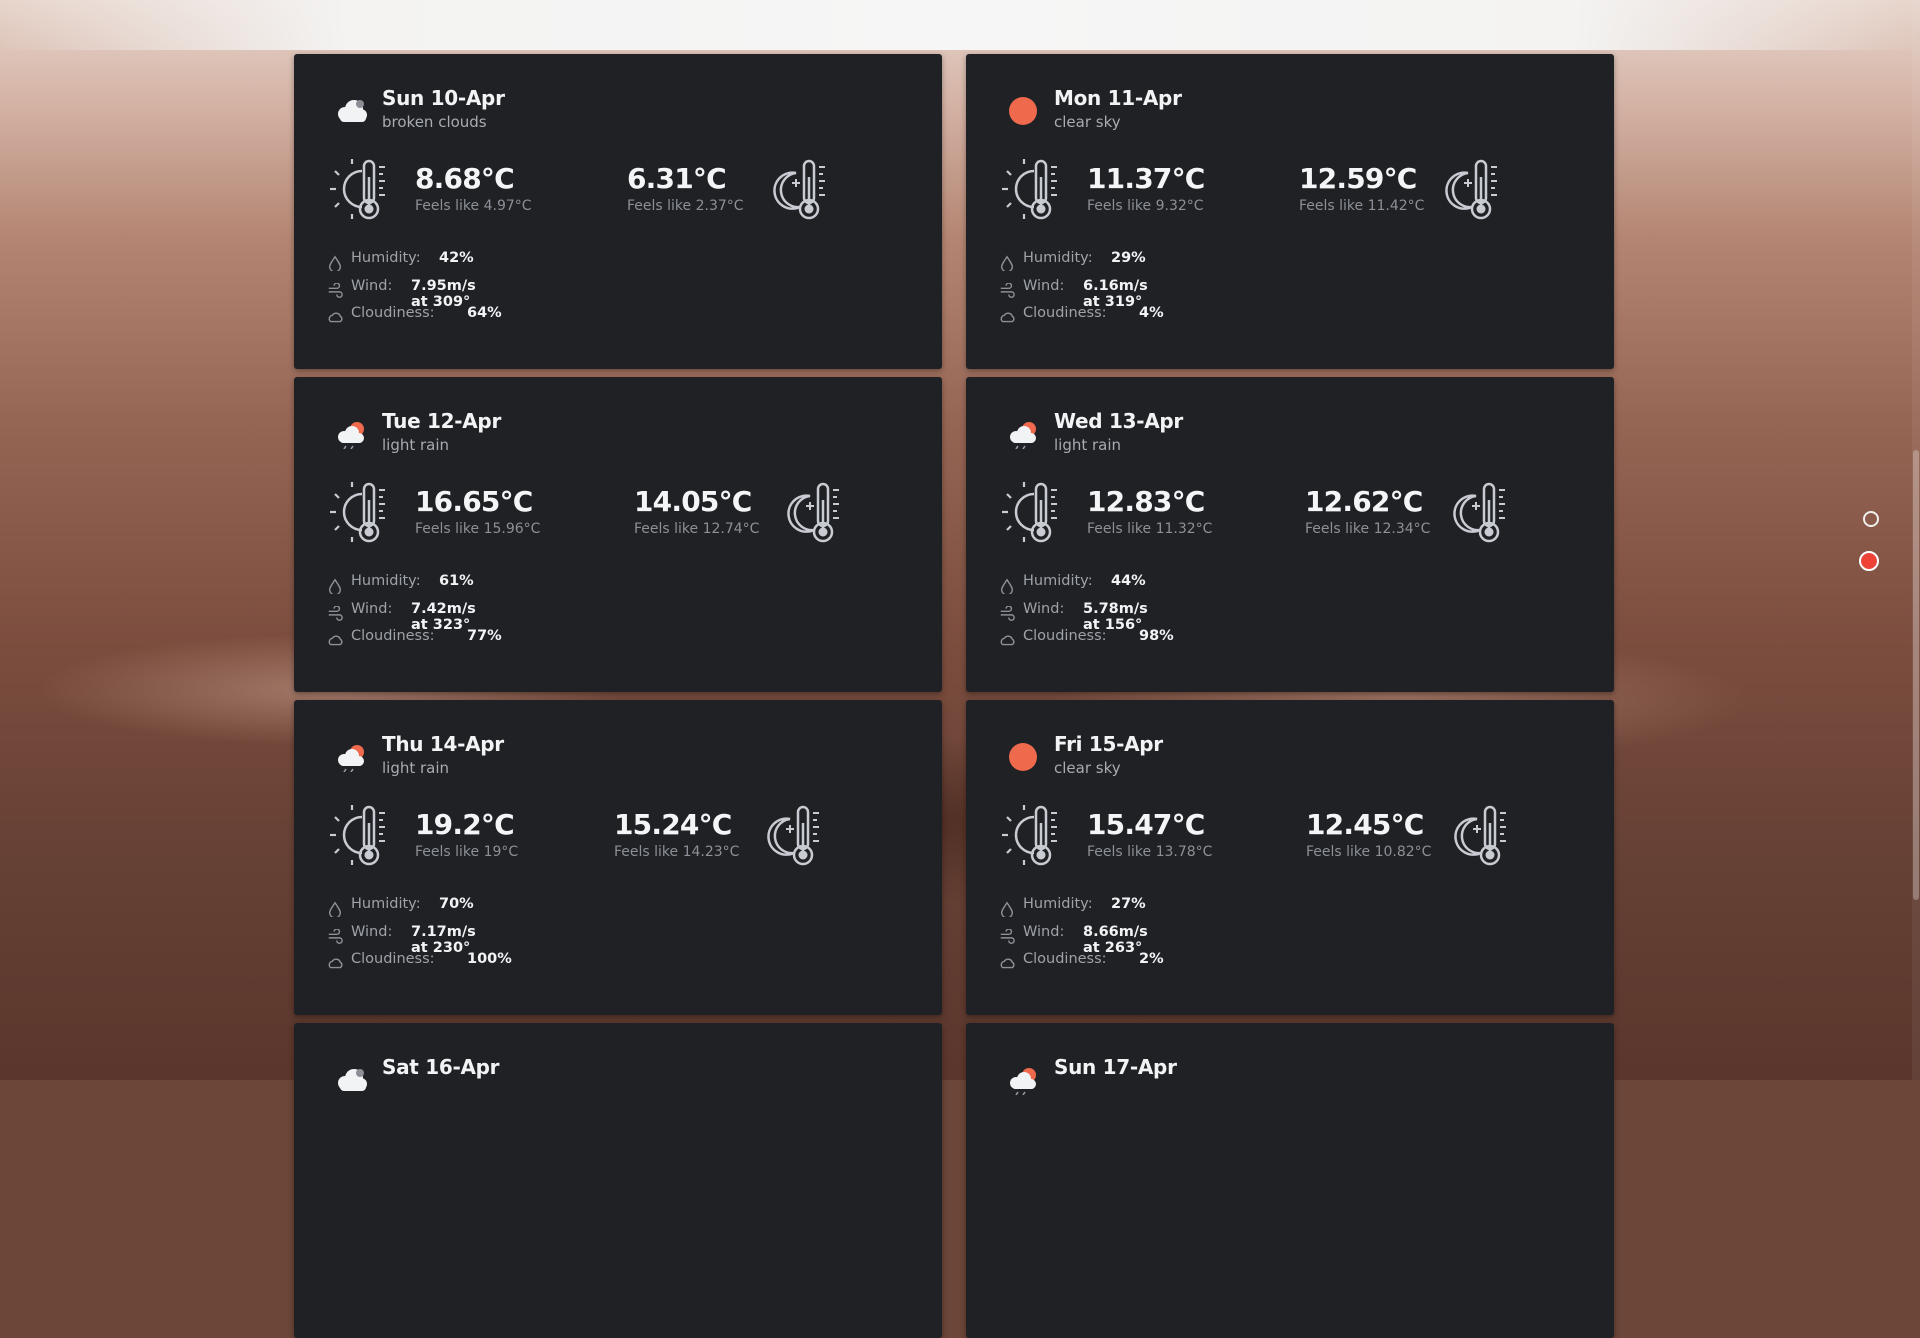  What do you see at coordinates (434, 122) in the screenshot?
I see `weather-description: broken clouds` at bounding box center [434, 122].